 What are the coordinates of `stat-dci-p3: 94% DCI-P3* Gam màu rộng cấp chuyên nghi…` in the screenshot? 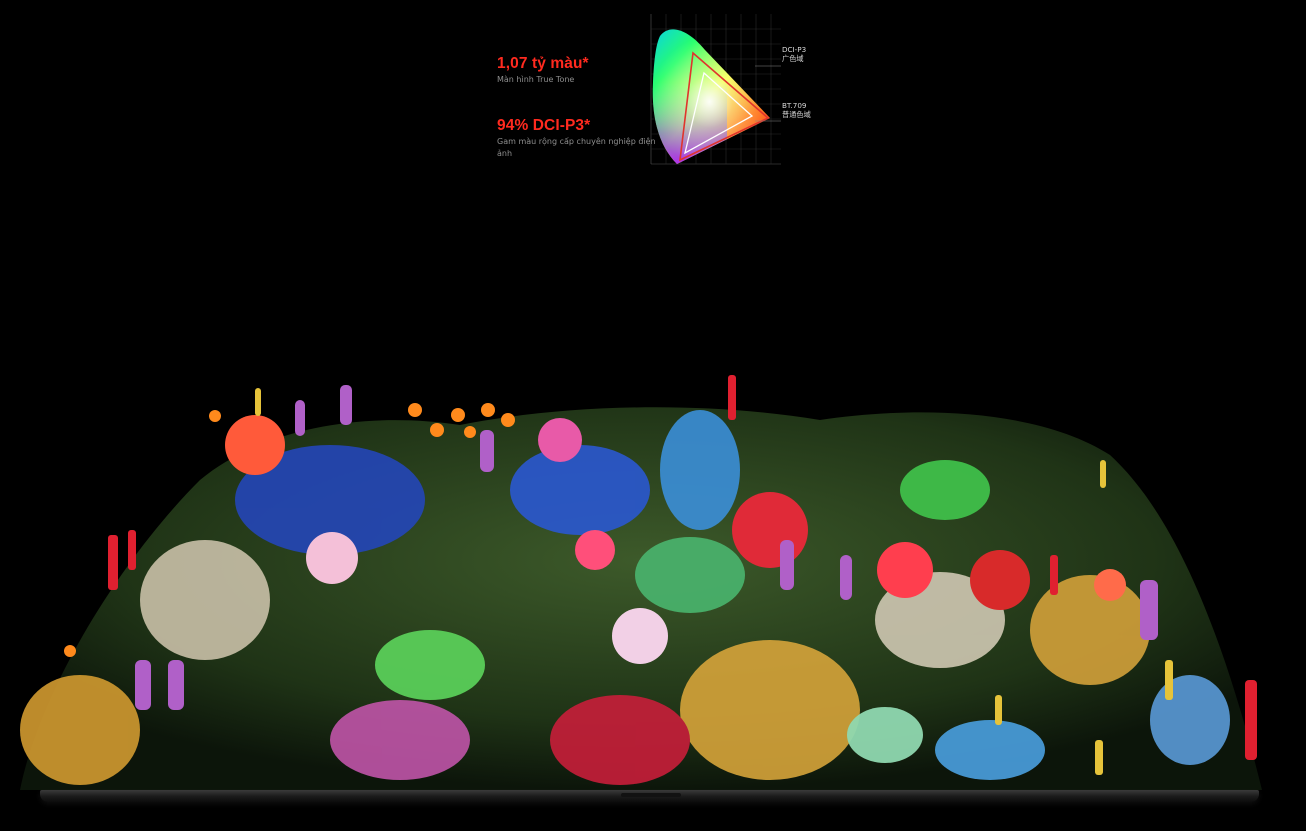 It's located at (577, 138).